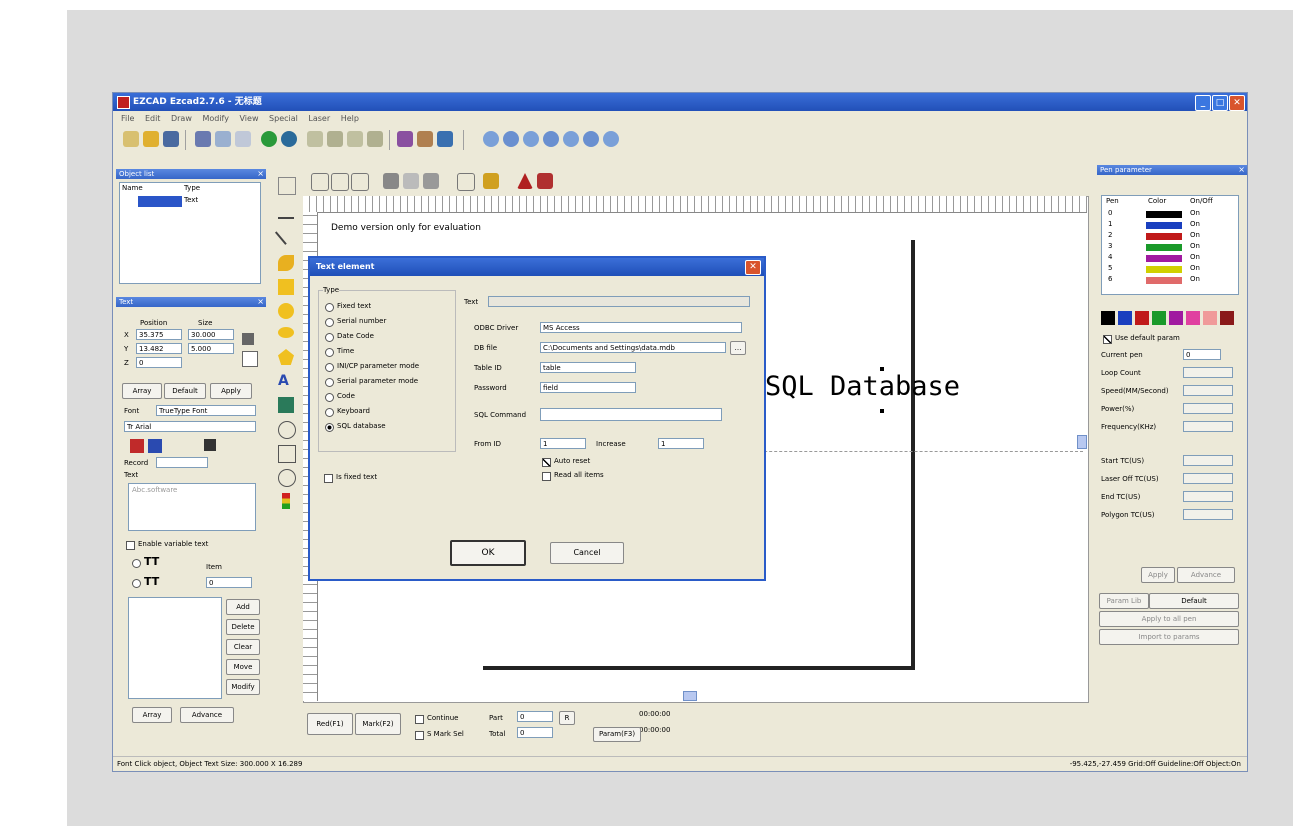 This screenshot has height=826, width=1295. I want to click on minimize-button: _, so click(1203, 103).